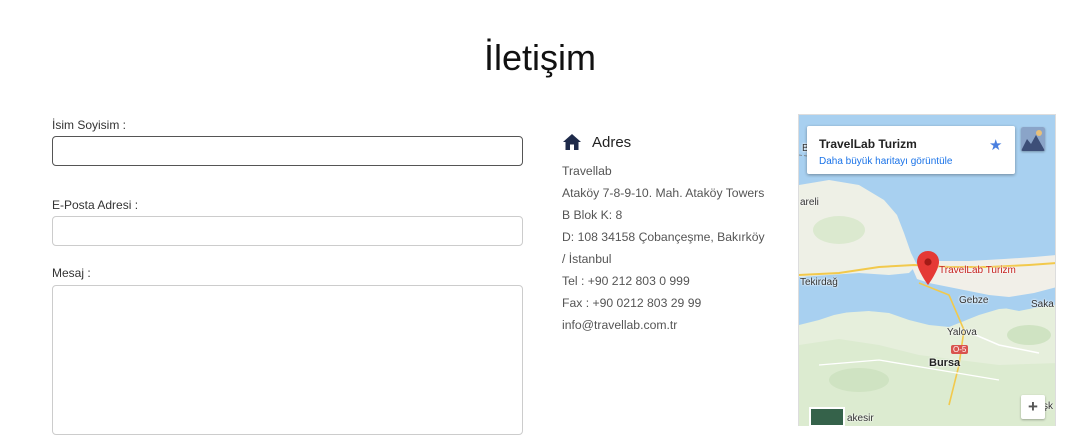 This screenshot has height=435, width=1080. I want to click on fax-line: Fax : +90 0212 803 29 99, so click(632, 303).